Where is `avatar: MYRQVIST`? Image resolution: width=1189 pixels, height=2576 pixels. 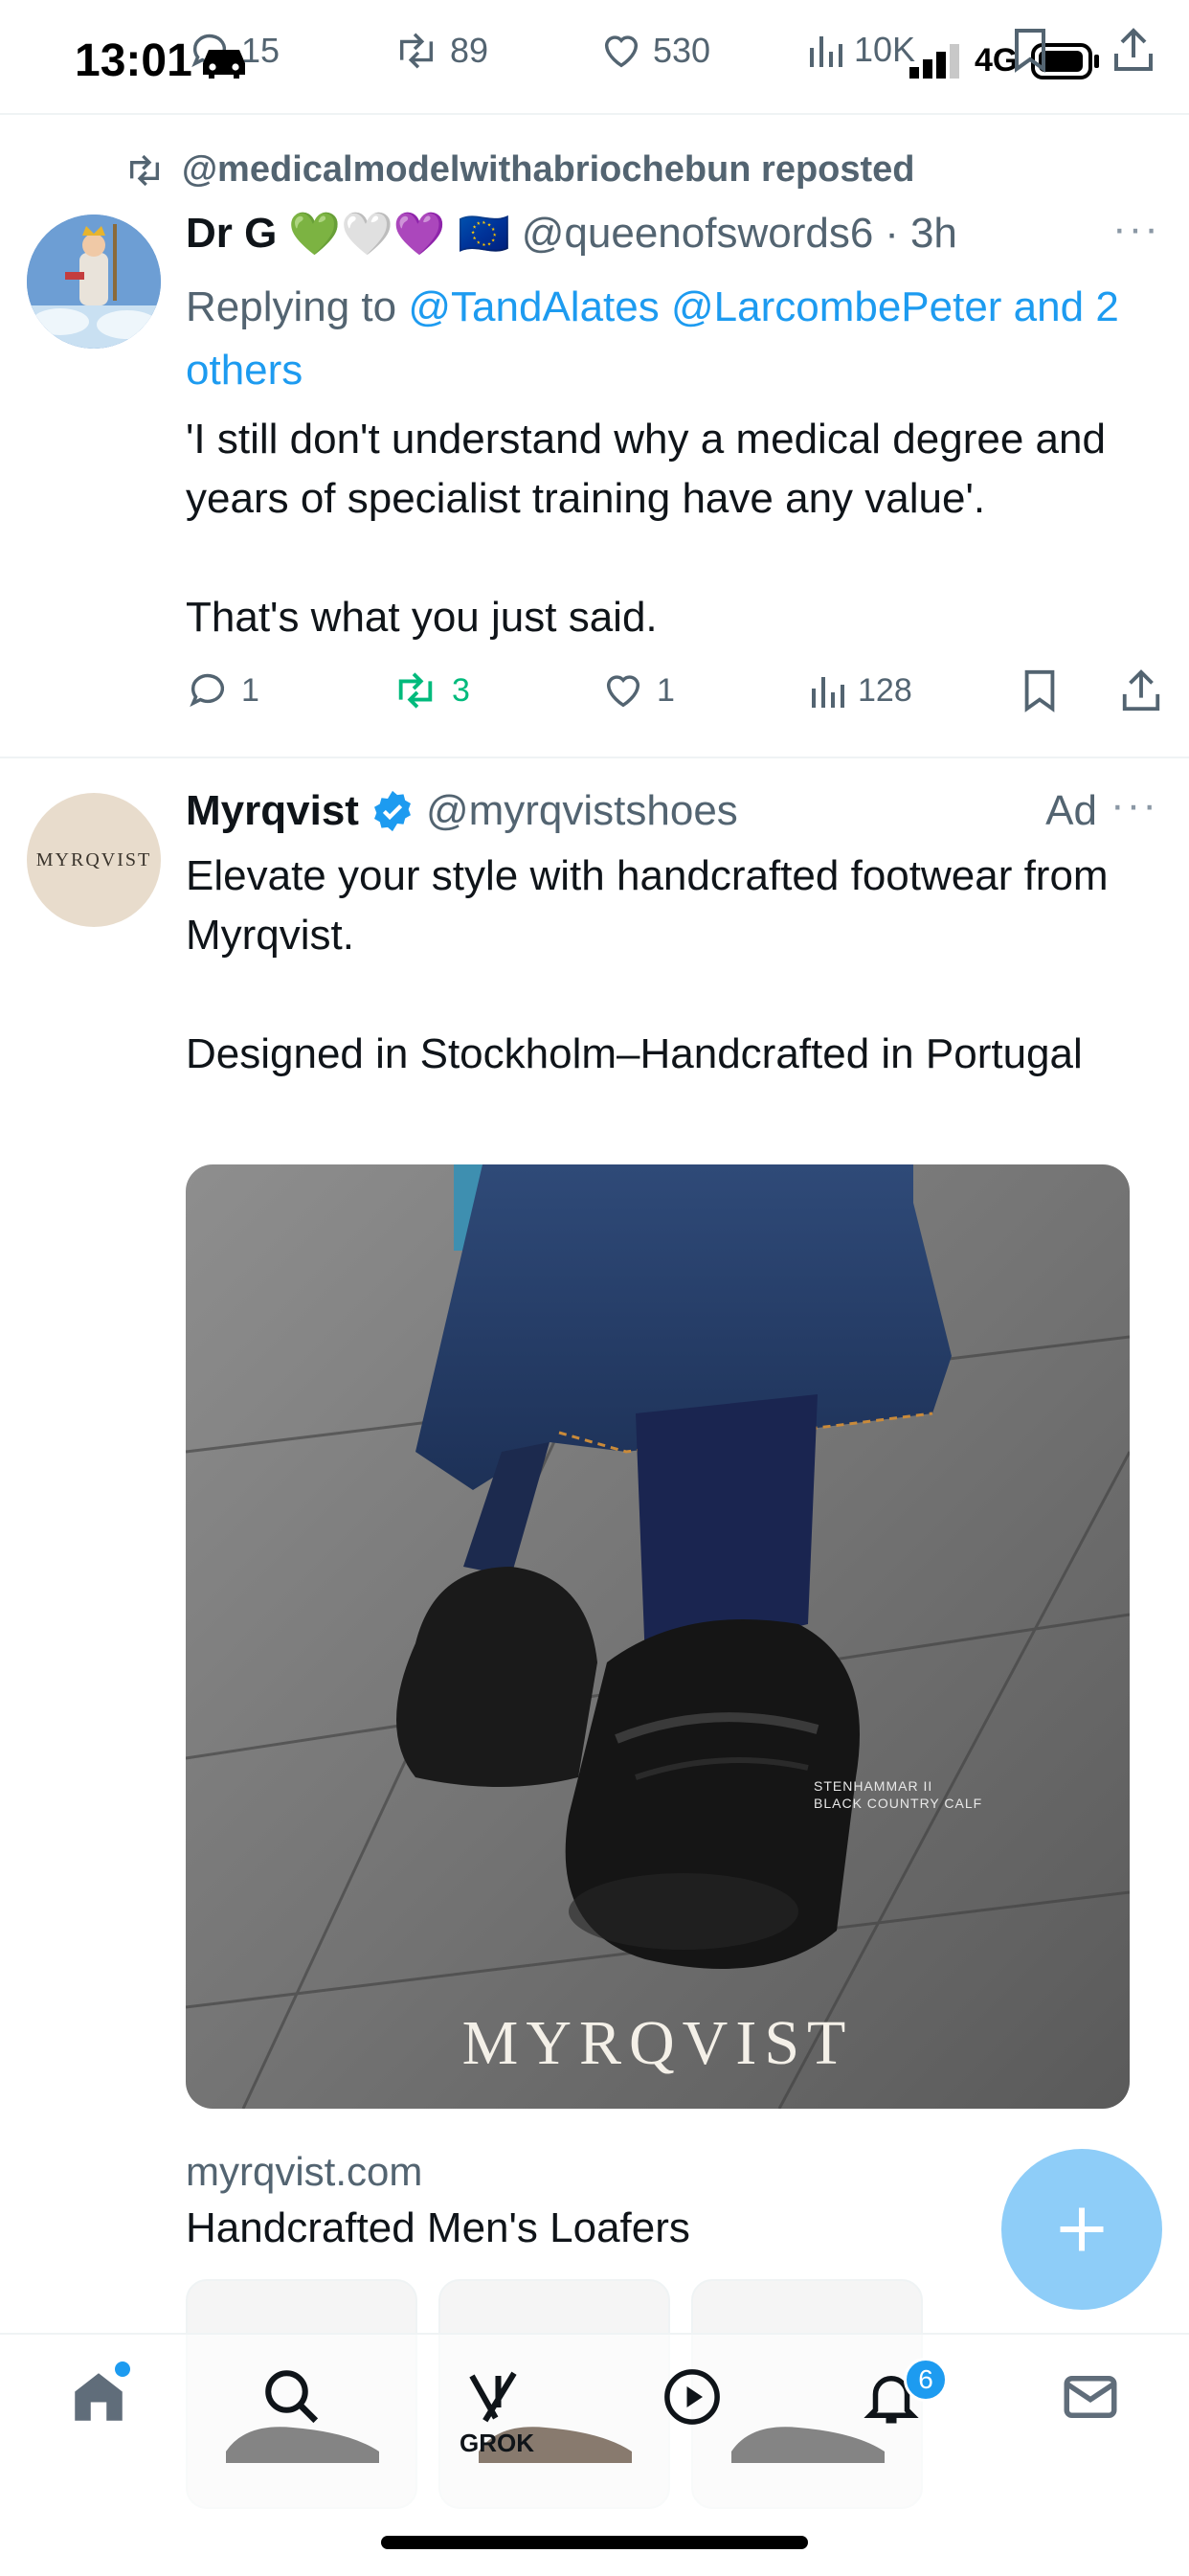
avatar: MYRQVIST is located at coordinates (94, 860).